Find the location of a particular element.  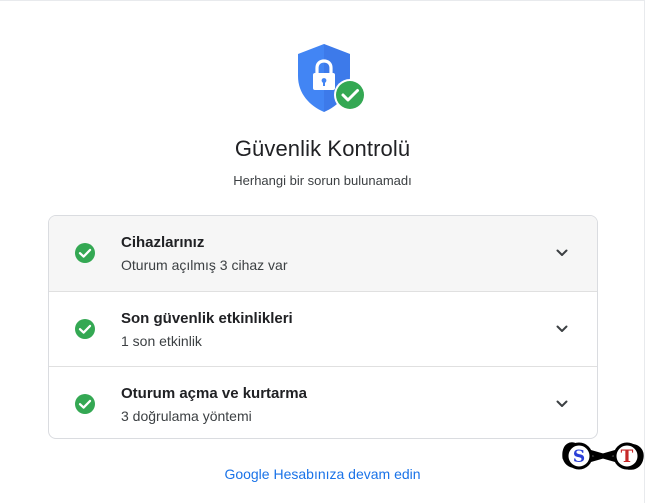

watermark-letter-t: T is located at coordinates (627, 457).